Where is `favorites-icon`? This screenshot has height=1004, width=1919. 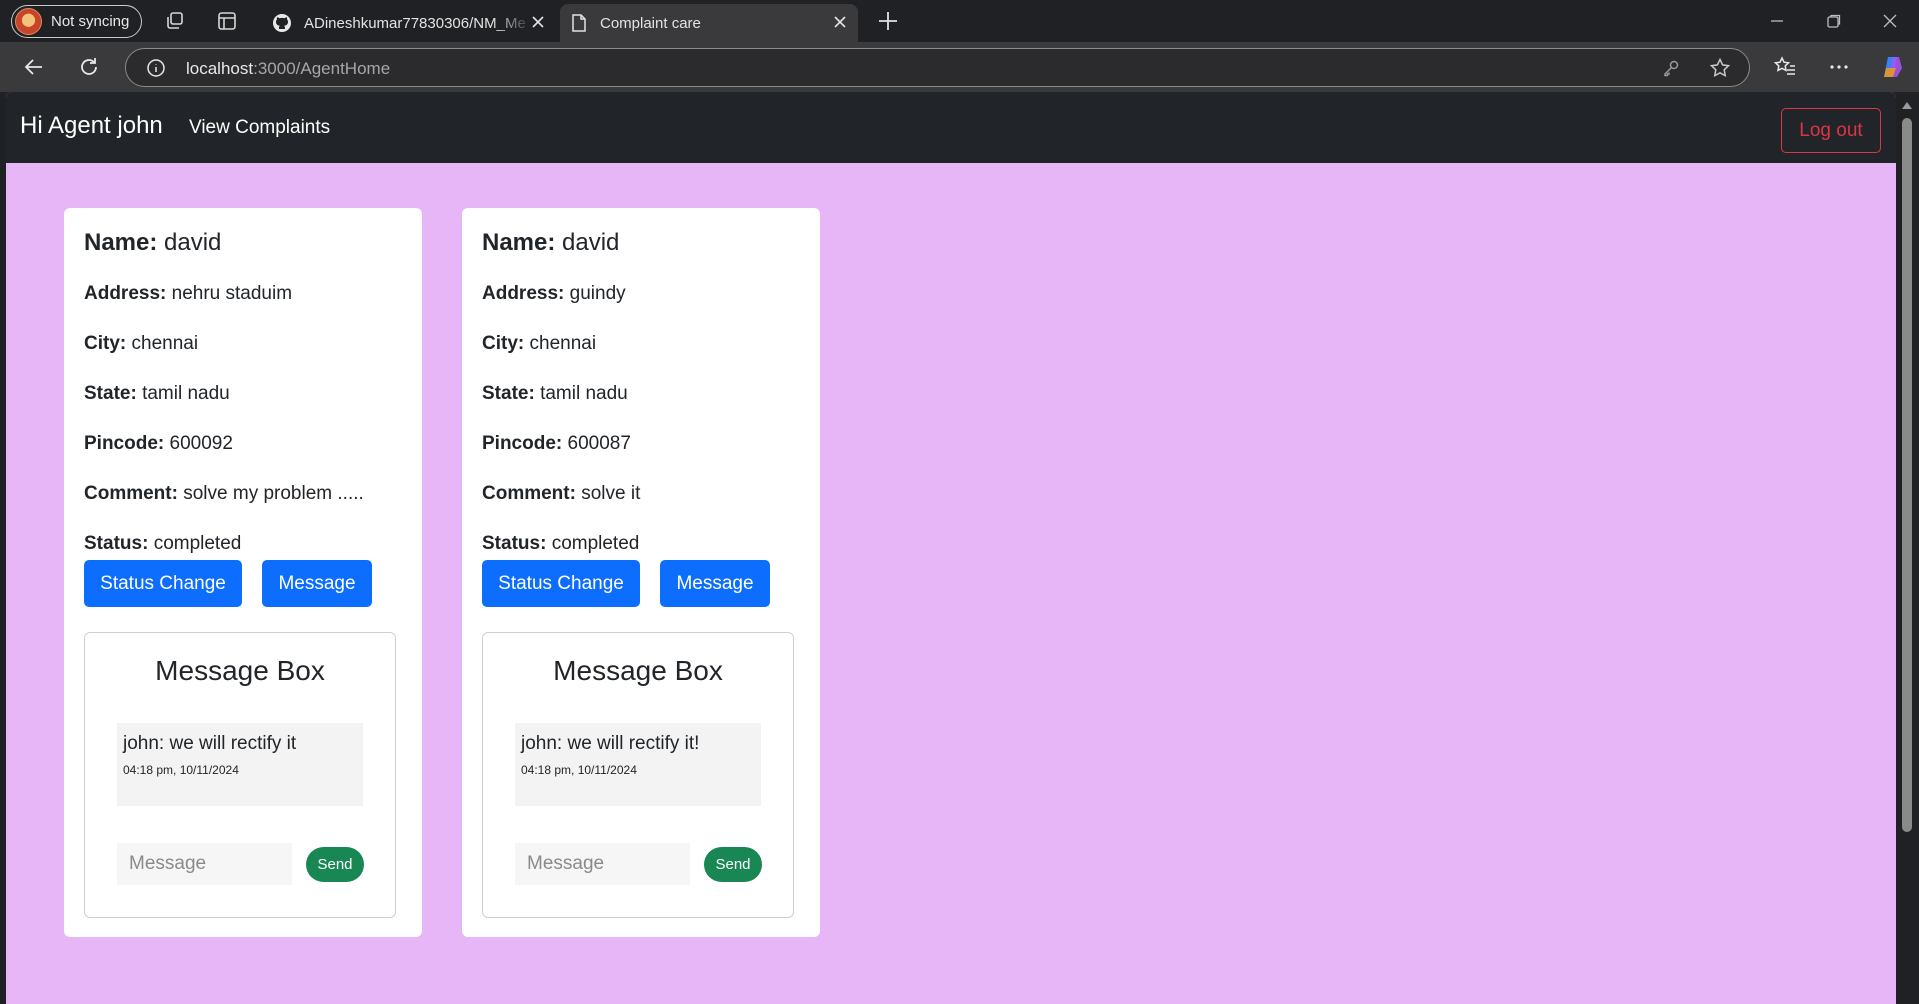
favorites-icon is located at coordinates (1785, 67).